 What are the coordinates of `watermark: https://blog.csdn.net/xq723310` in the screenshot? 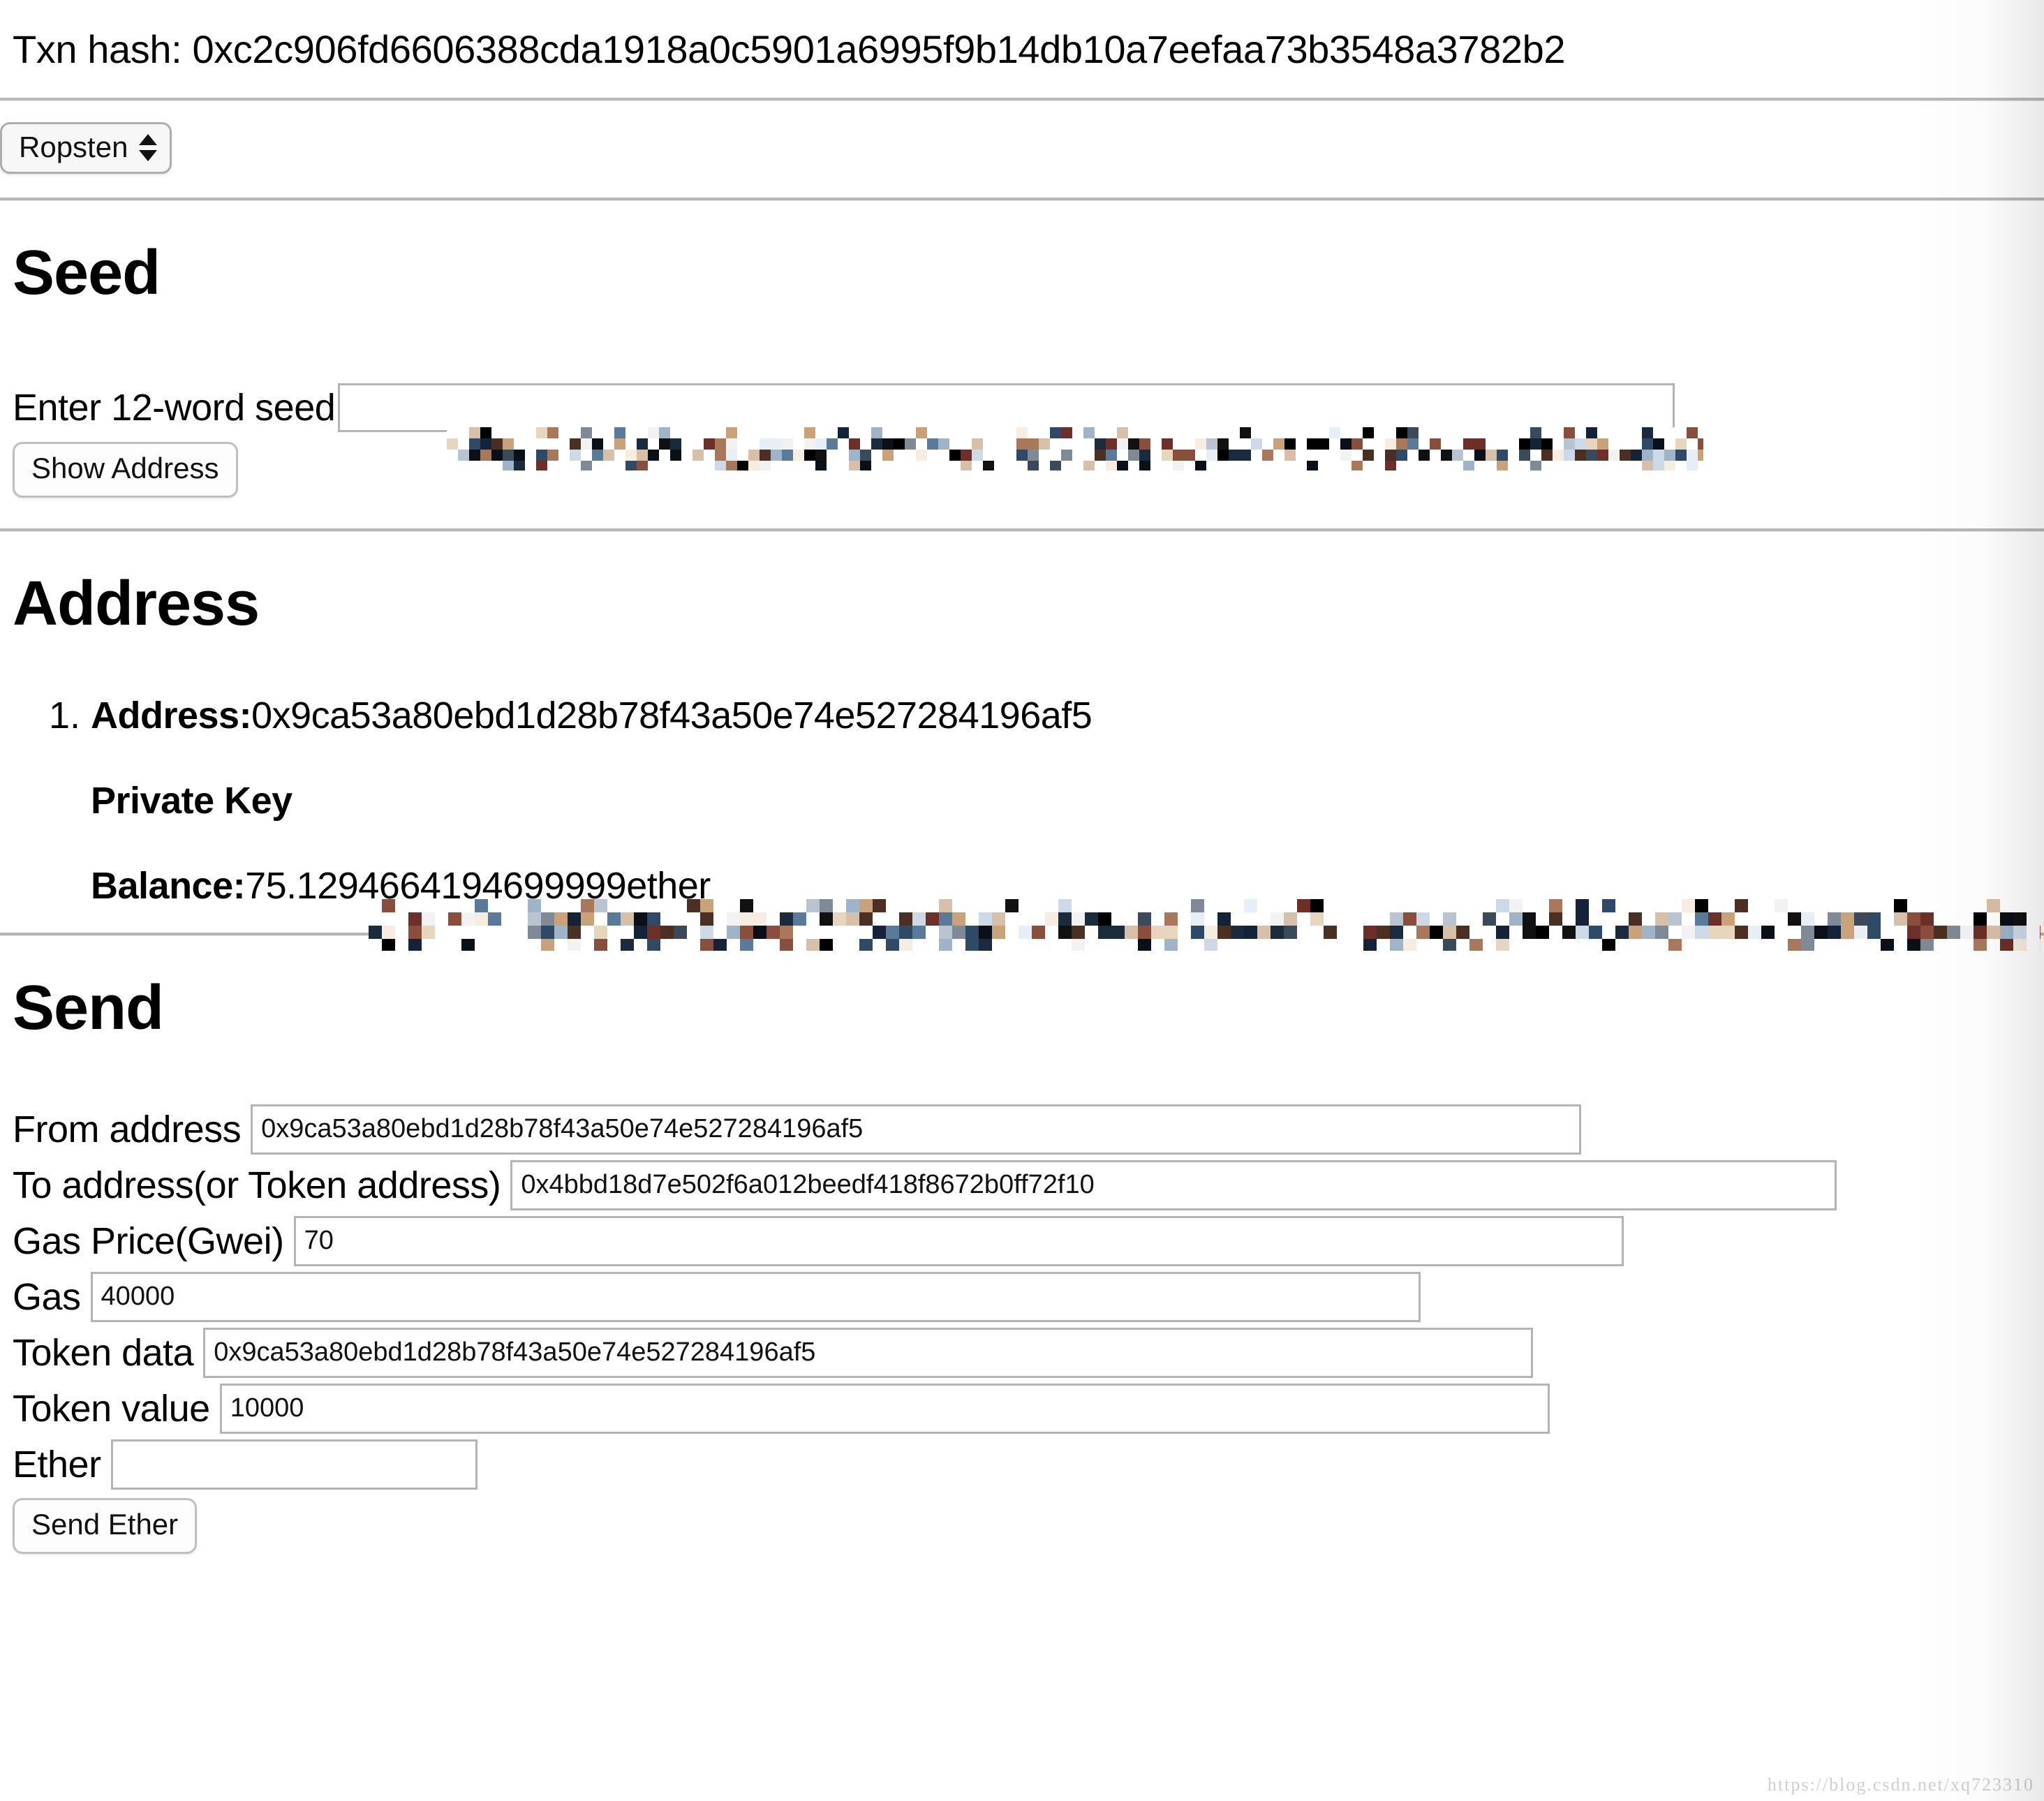 It's located at (1901, 1784).